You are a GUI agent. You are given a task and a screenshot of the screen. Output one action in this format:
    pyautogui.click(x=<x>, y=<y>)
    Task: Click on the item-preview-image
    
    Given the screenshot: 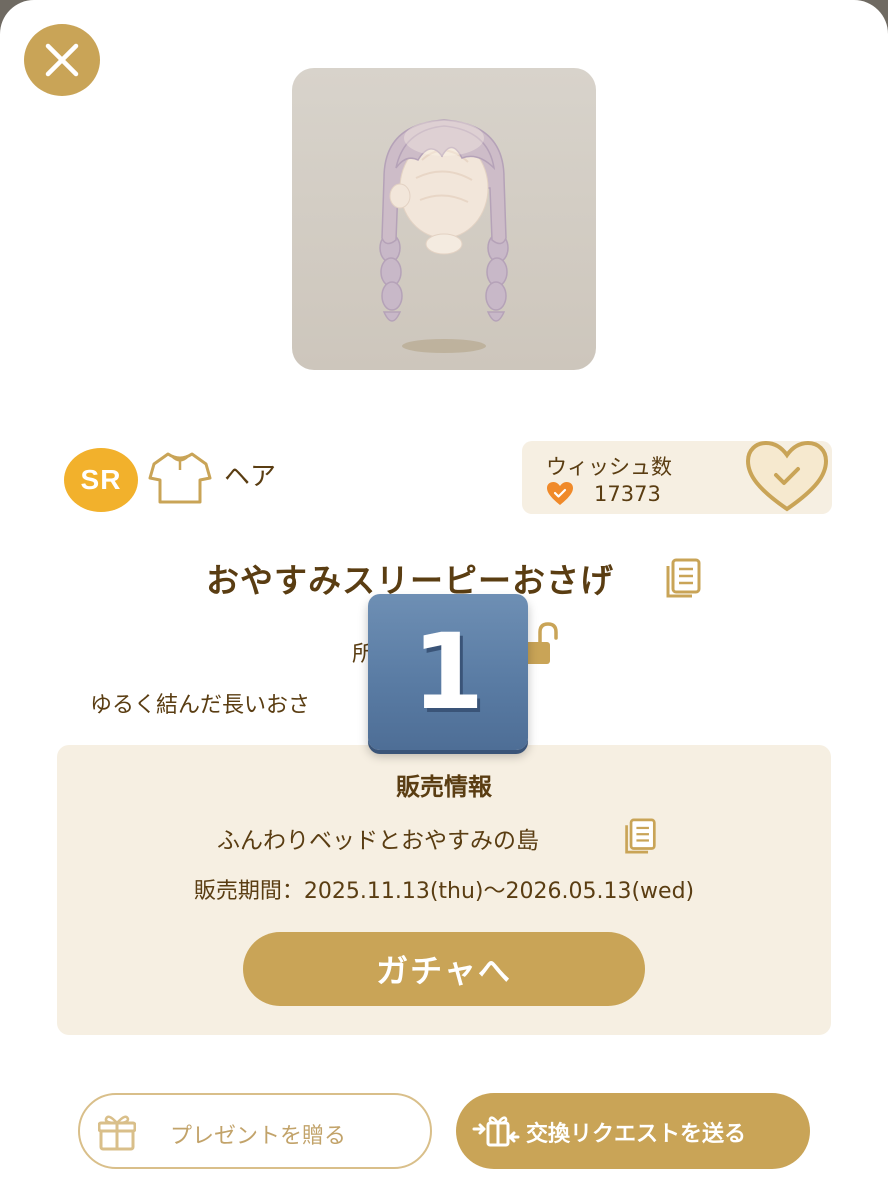 What is the action you would take?
    pyautogui.click(x=444, y=219)
    